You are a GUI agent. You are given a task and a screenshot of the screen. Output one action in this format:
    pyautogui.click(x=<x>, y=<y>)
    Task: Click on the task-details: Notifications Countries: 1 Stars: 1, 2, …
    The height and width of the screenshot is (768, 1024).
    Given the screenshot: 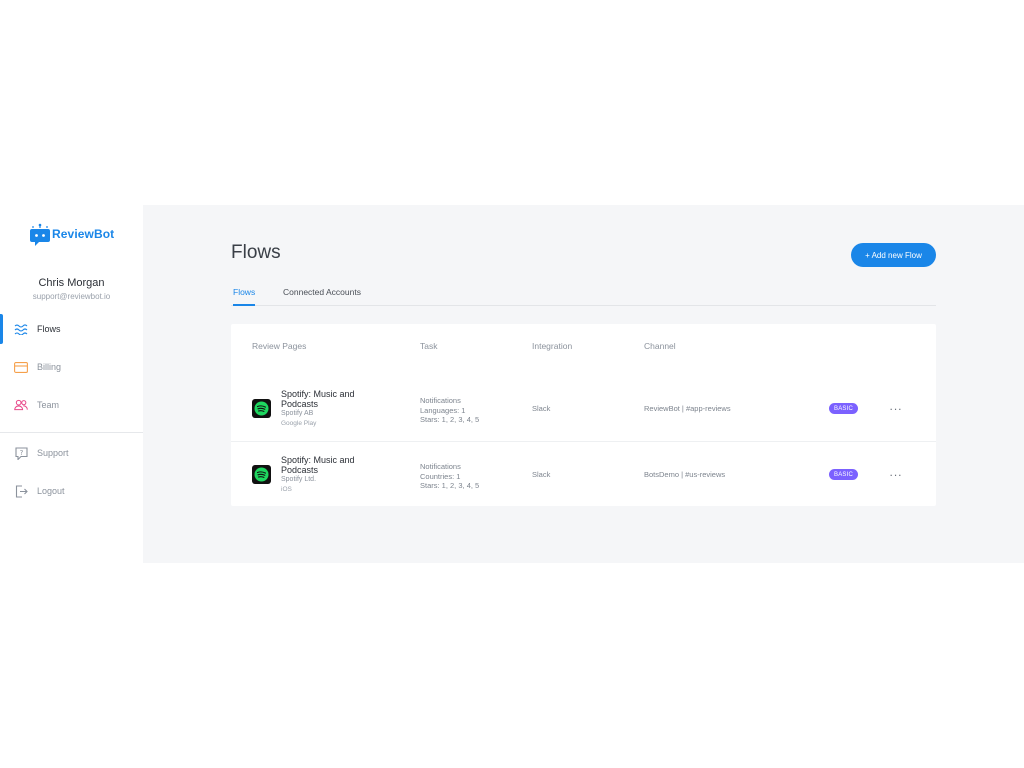 What is the action you would take?
    pyautogui.click(x=449, y=476)
    